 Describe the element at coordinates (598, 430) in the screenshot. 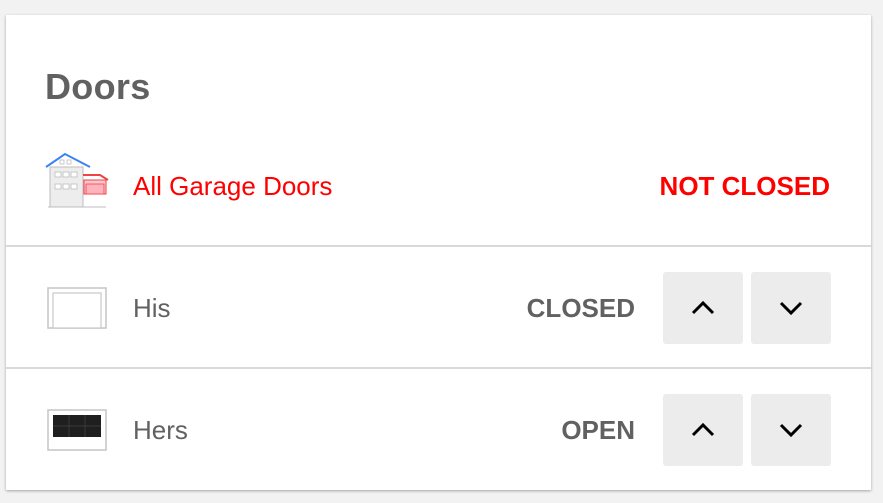

I see `door-state: OPEN` at that location.